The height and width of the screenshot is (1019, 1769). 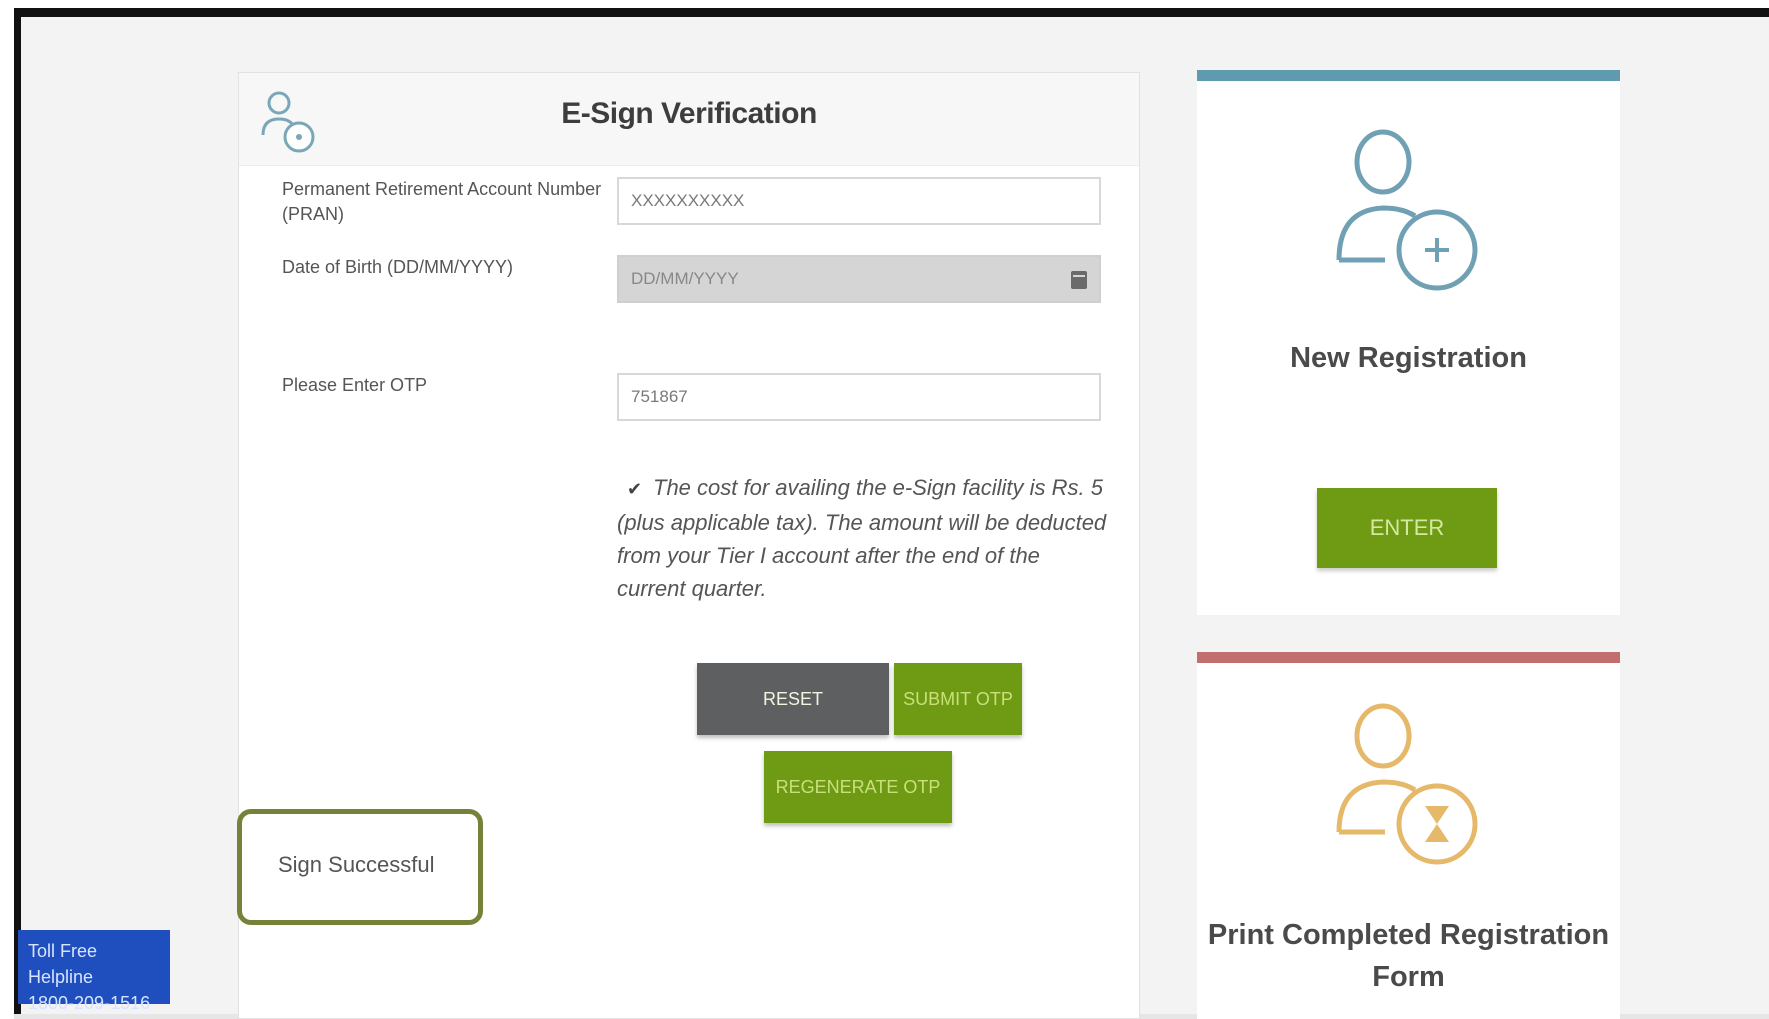 I want to click on status-message: Sign Successful, so click(x=356, y=864).